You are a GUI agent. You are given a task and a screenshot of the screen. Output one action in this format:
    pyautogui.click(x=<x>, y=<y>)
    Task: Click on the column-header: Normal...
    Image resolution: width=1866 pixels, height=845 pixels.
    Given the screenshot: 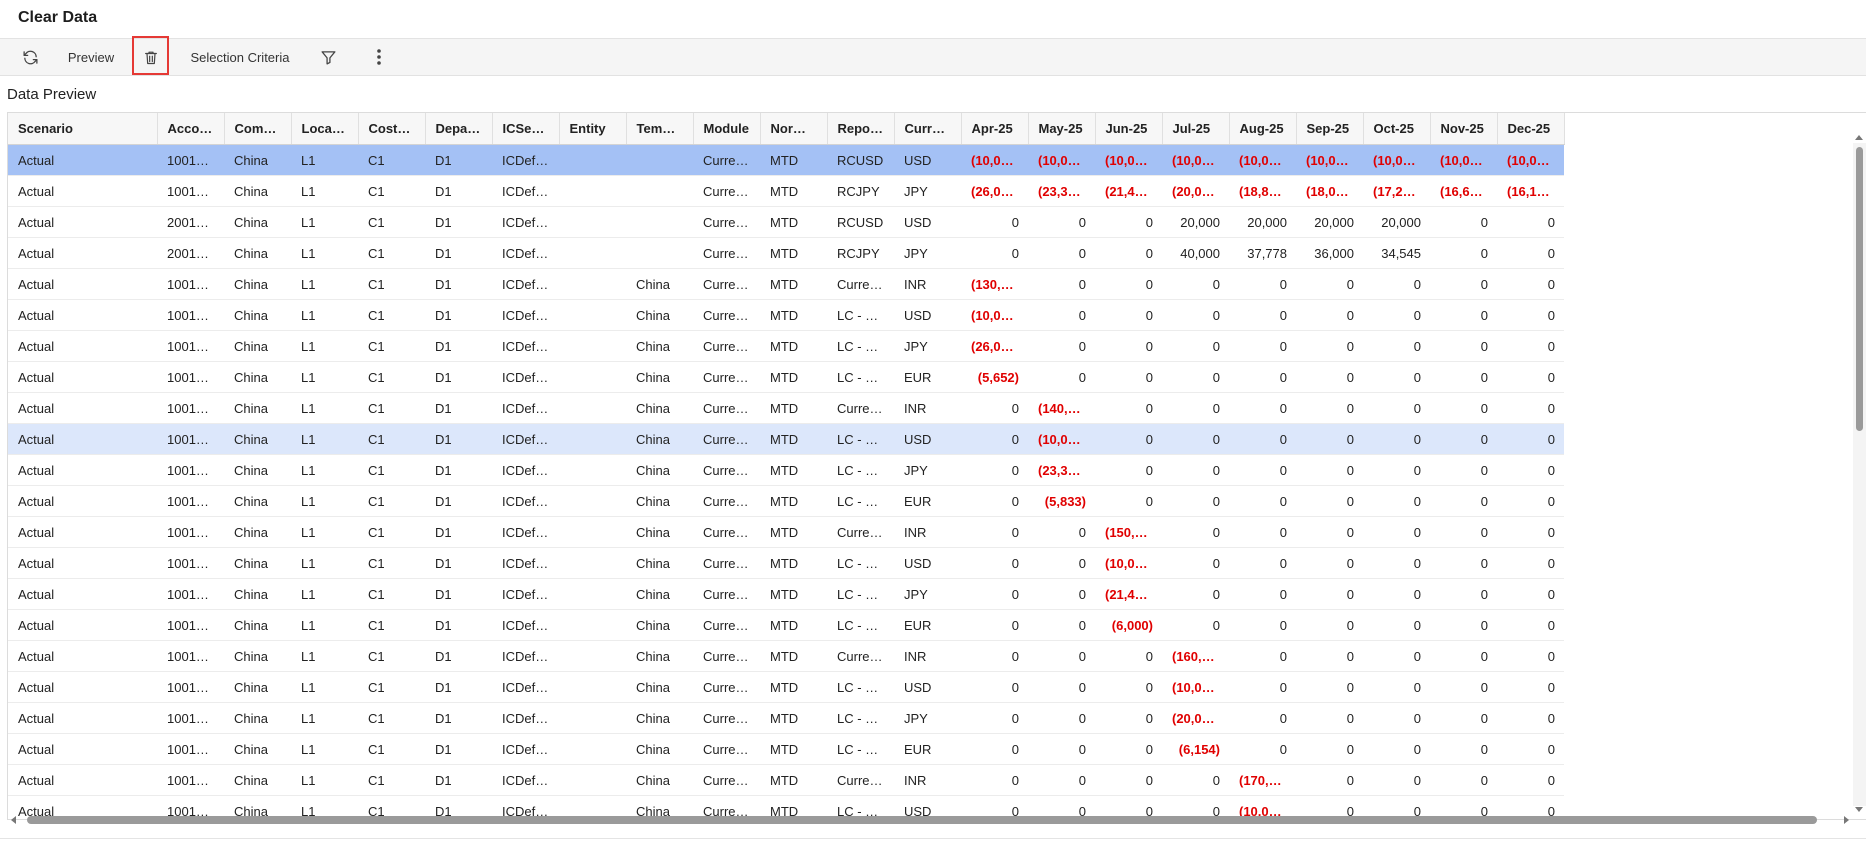 What is the action you would take?
    pyautogui.click(x=794, y=129)
    